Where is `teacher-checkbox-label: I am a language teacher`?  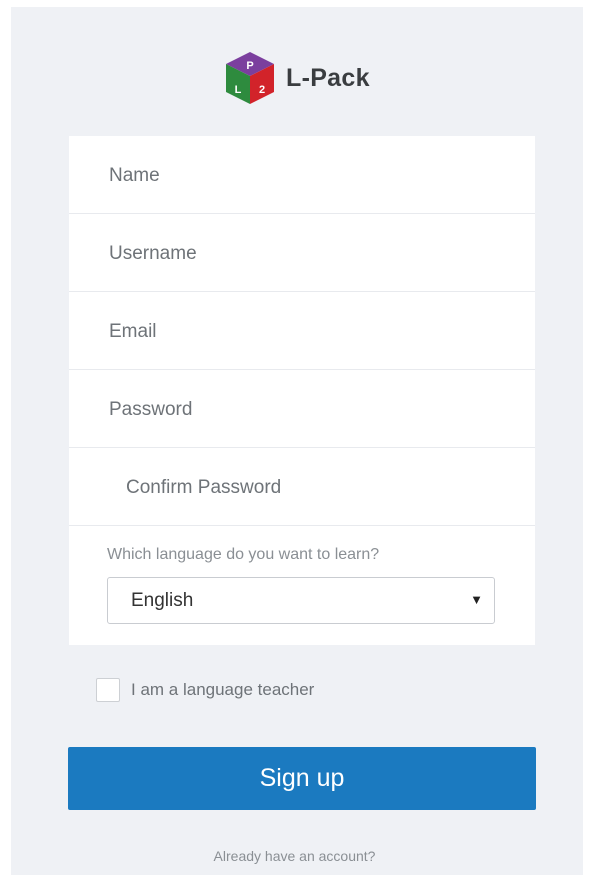 teacher-checkbox-label: I am a language teacher is located at coordinates (222, 690).